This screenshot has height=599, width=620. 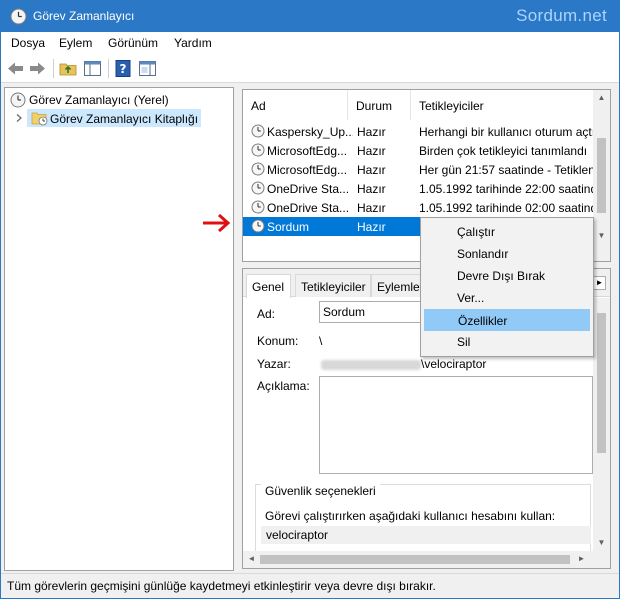 What do you see at coordinates (507, 342) in the screenshot?
I see `menu-item-delete: Sil` at bounding box center [507, 342].